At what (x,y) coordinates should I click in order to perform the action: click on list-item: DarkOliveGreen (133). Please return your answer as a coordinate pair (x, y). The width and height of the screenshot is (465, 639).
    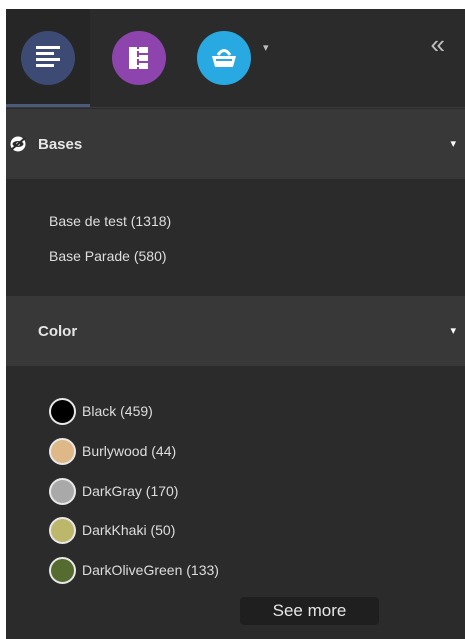
    Looking at the image, I should click on (134, 570).